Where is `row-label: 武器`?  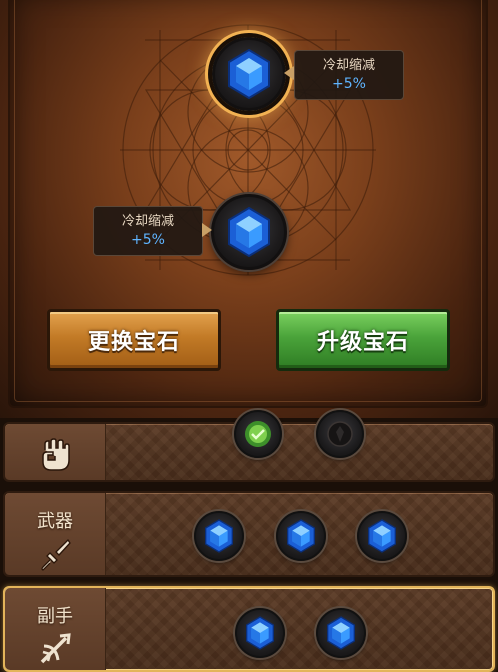 row-label: 武器 is located at coordinates (55, 534).